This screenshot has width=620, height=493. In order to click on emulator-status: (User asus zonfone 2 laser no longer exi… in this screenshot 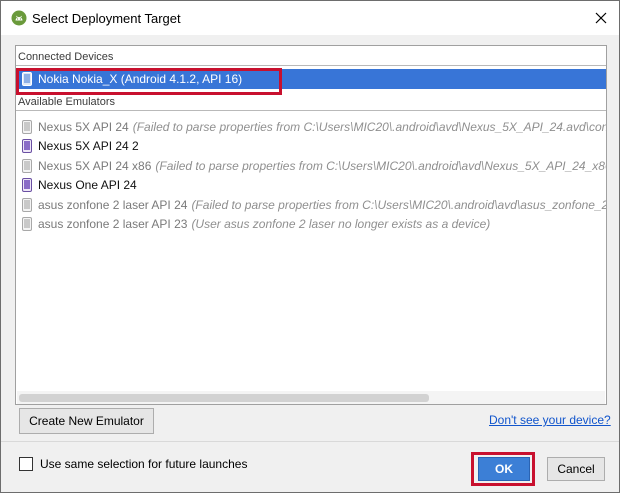, I will do `click(341, 224)`.